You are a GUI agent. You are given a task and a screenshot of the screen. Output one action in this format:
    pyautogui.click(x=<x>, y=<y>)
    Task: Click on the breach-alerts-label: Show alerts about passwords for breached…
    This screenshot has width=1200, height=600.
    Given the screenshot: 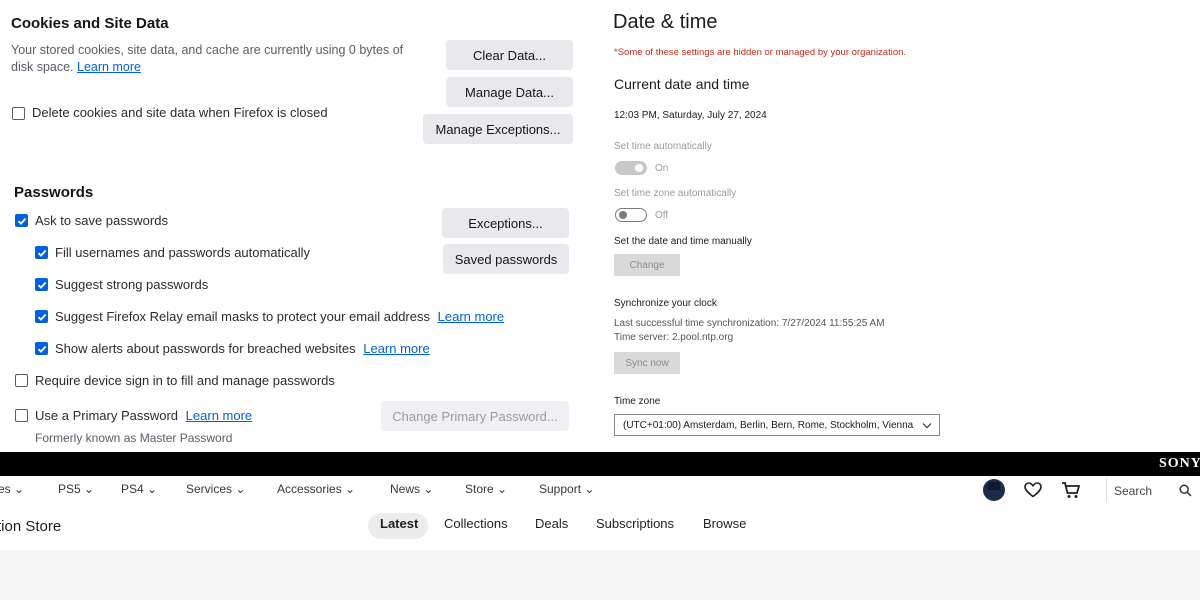 What is the action you would take?
    pyautogui.click(x=205, y=348)
    